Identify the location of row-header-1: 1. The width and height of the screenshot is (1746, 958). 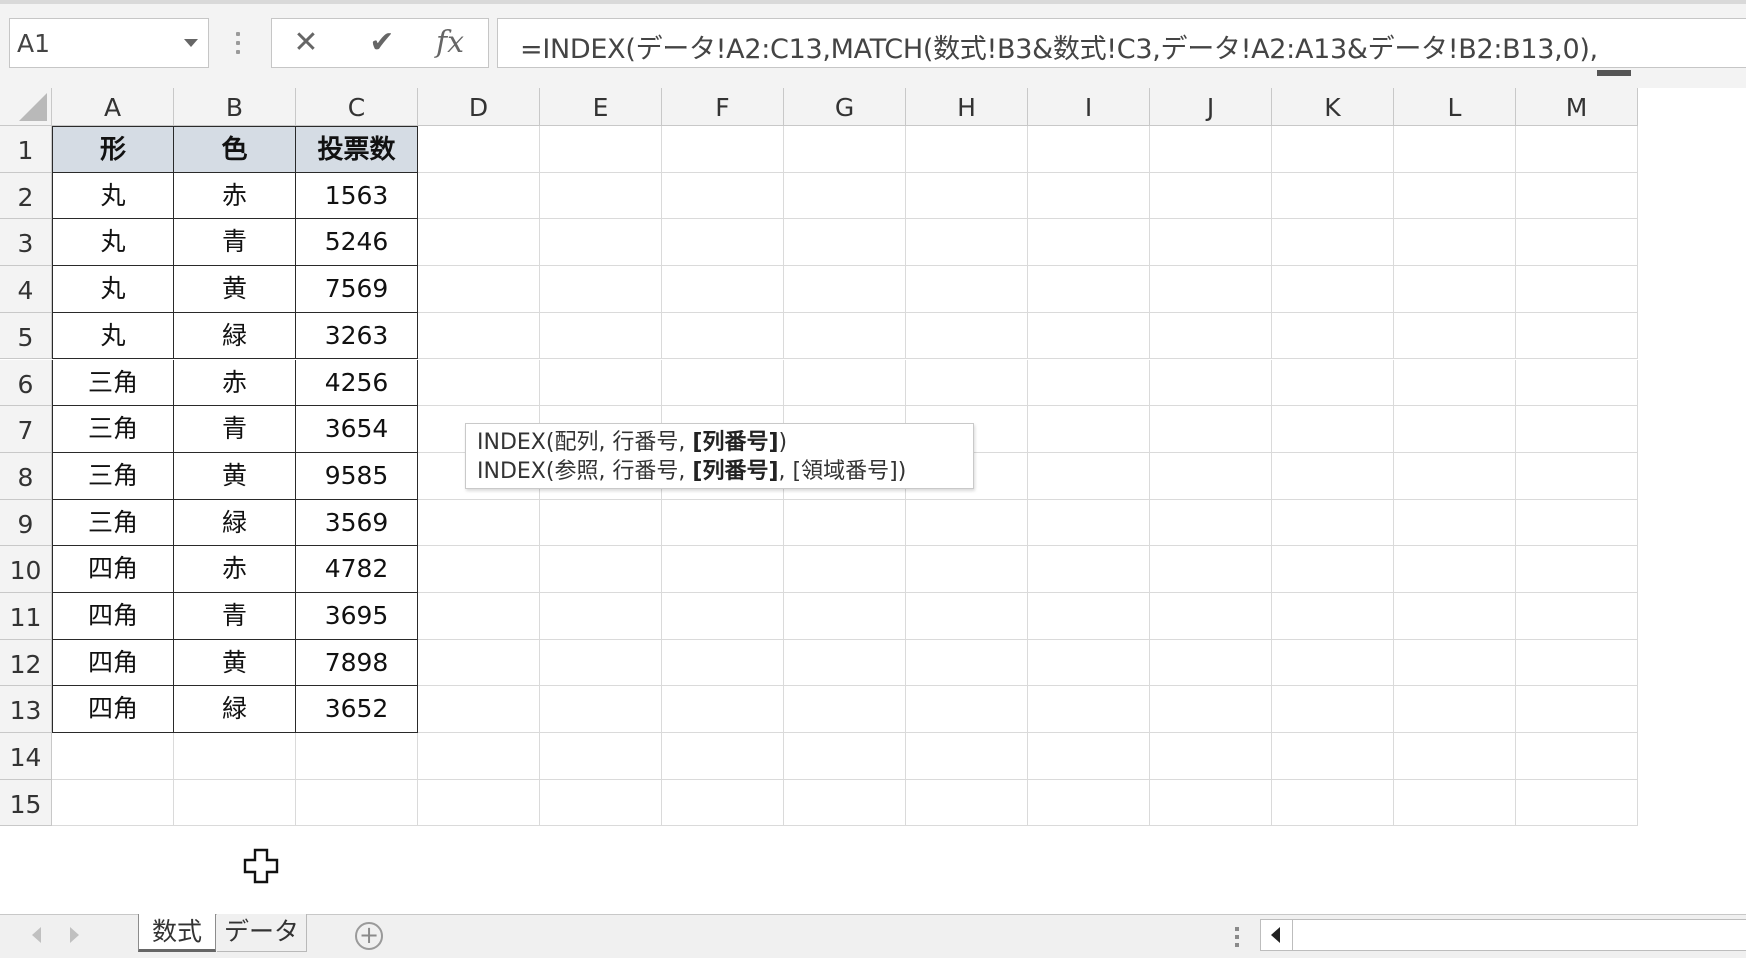
(26, 149).